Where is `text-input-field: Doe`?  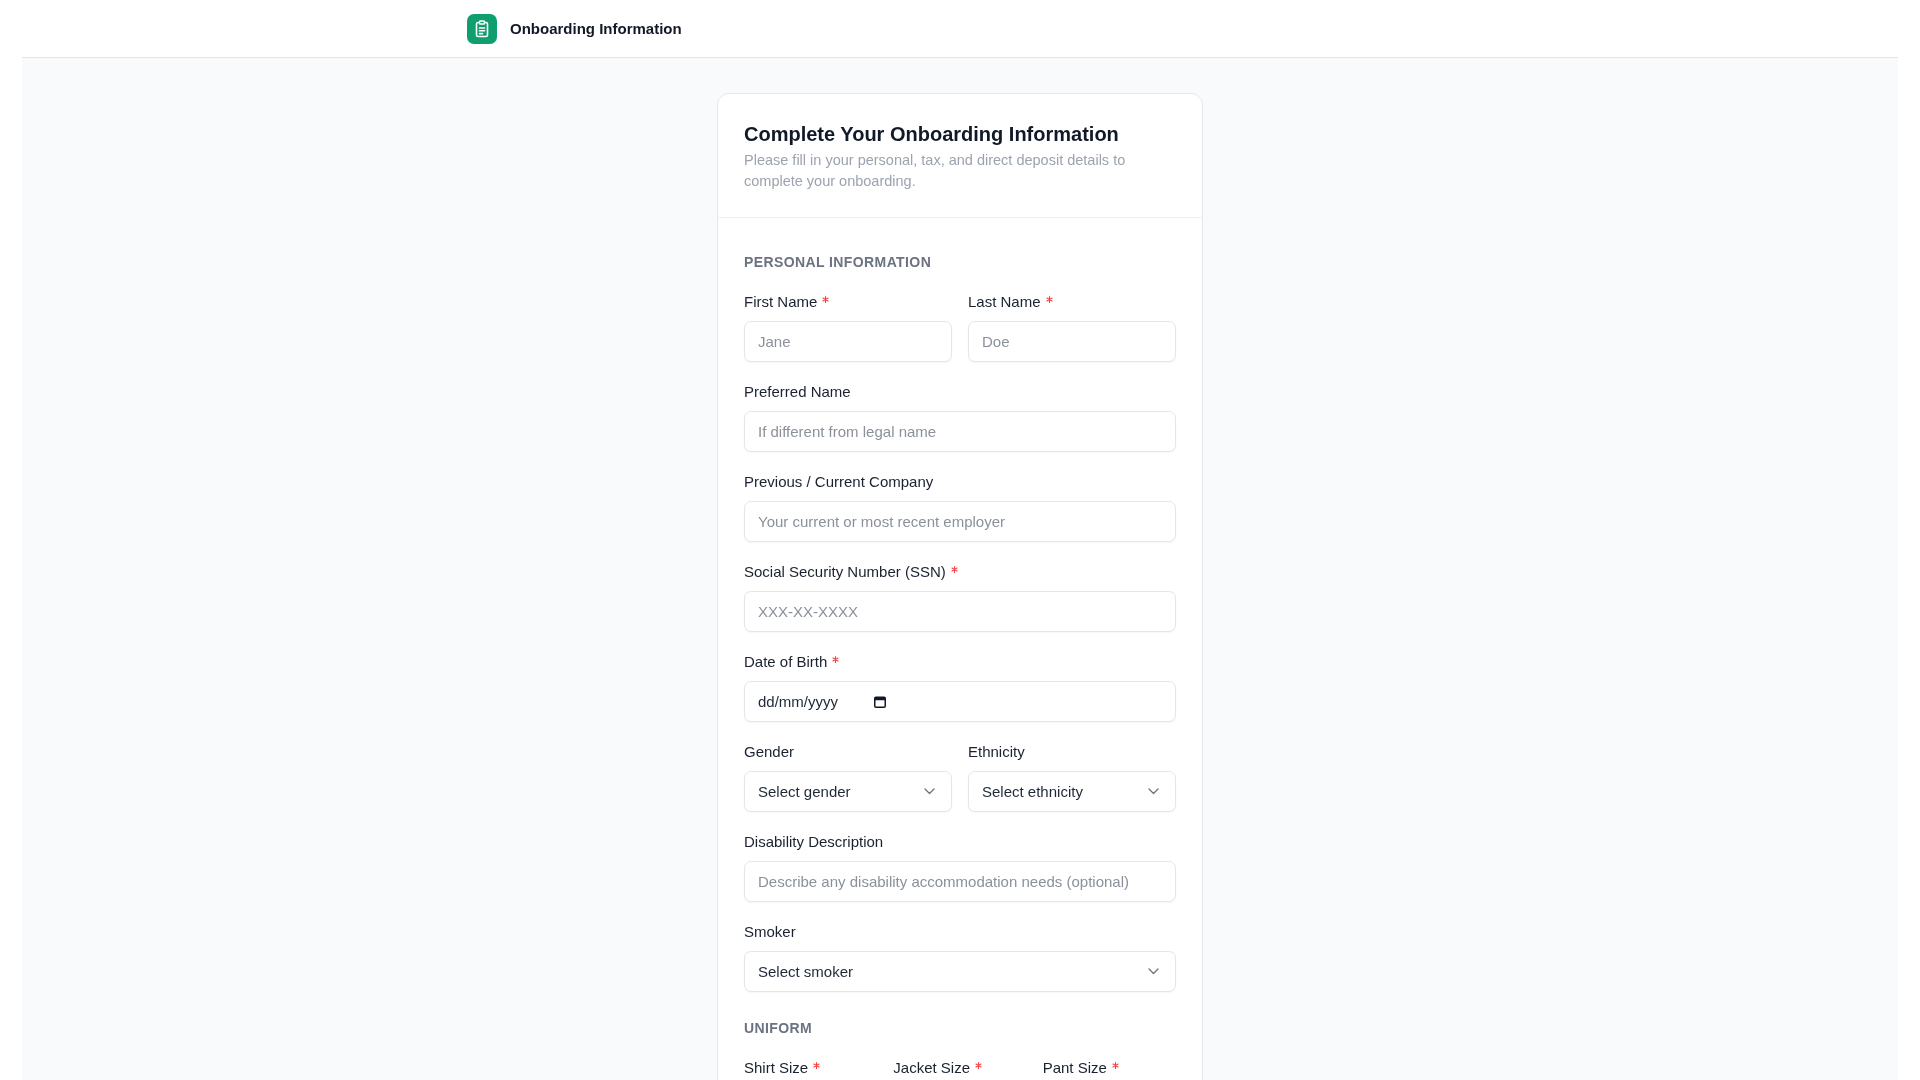 text-input-field: Doe is located at coordinates (1072, 341).